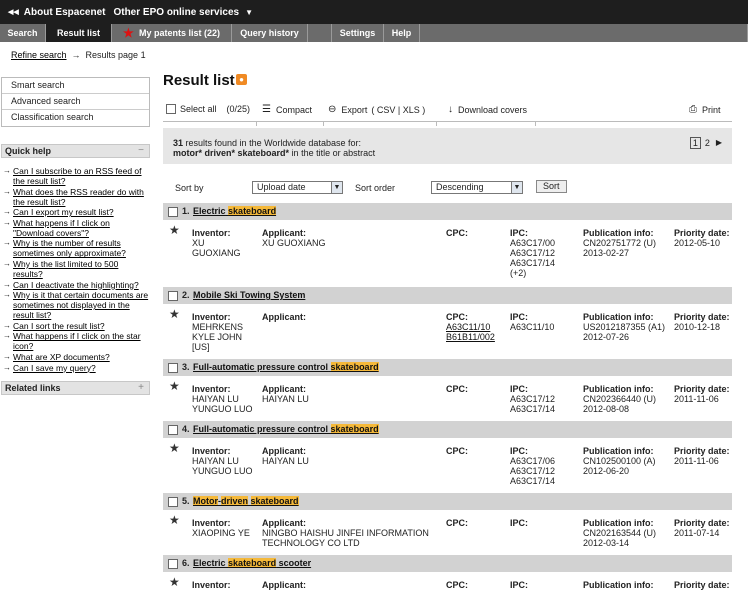 Image resolution: width=748 pixels, height=594 pixels. I want to click on export-button: ⊖ Export ( CSV | XLS ), so click(376, 109).